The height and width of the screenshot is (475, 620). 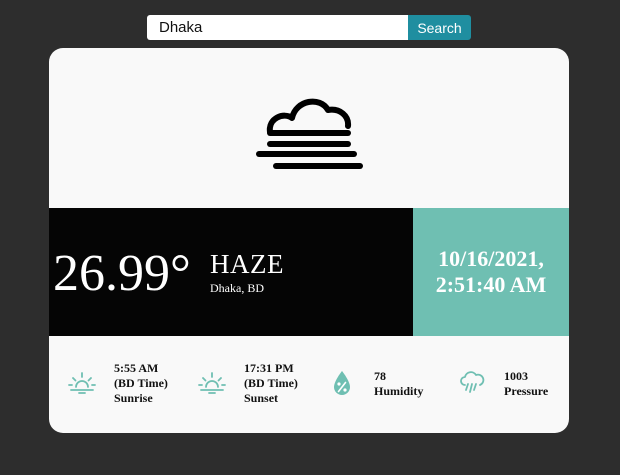 I want to click on sunset-note: (BD Time), so click(x=271, y=383).